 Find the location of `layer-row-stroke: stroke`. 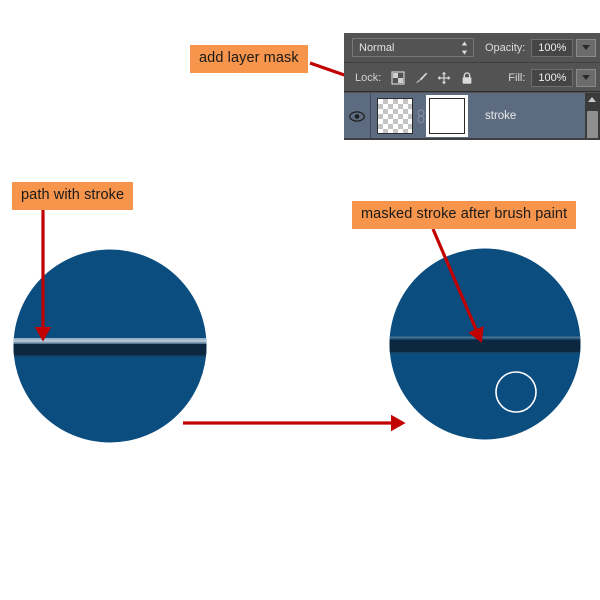

layer-row-stroke: stroke is located at coordinates (472, 116).